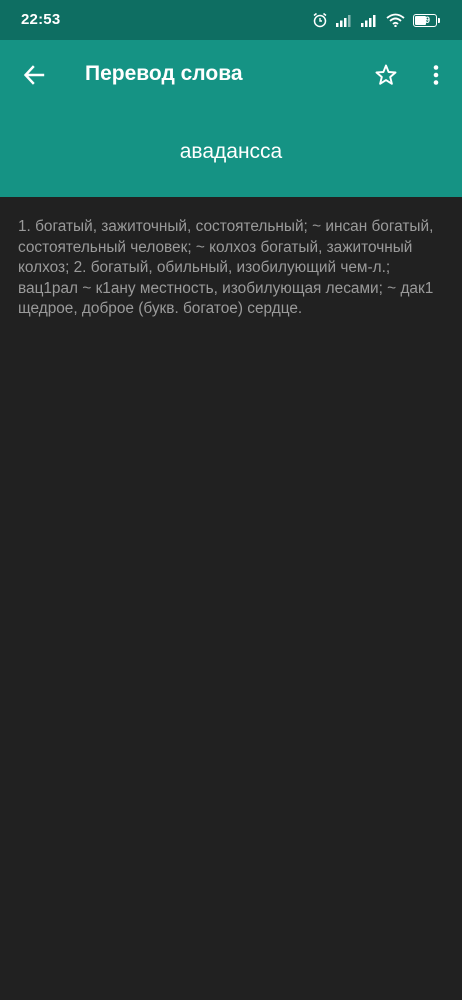 Image resolution: width=462 pixels, height=1000 pixels. I want to click on app-bar: Перевод слова, so click(231, 75).